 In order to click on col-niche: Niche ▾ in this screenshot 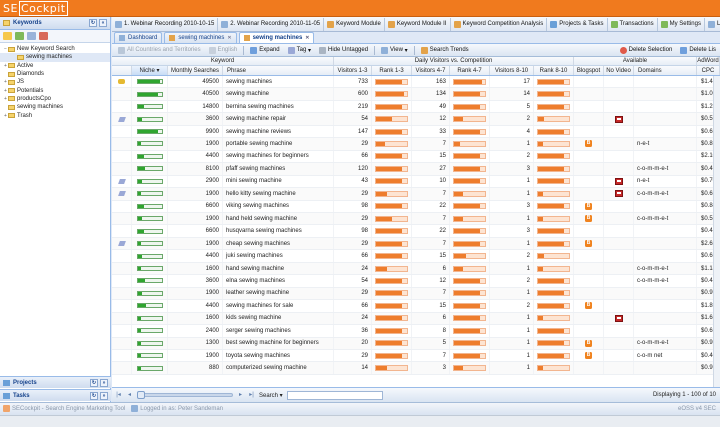, I will do `click(150, 70)`.